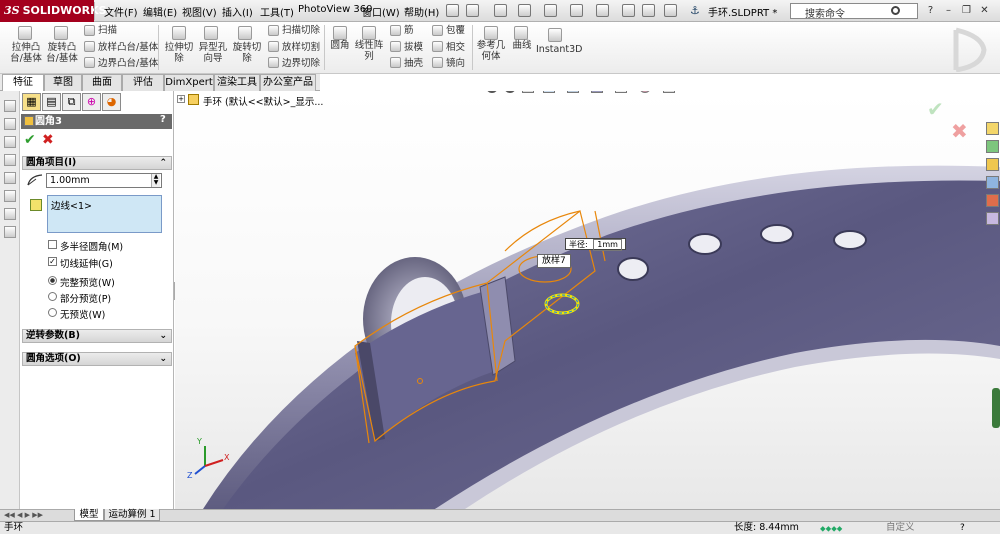  What do you see at coordinates (381, 11) in the screenshot?
I see `menu-window: 窗口(W)` at bounding box center [381, 11].